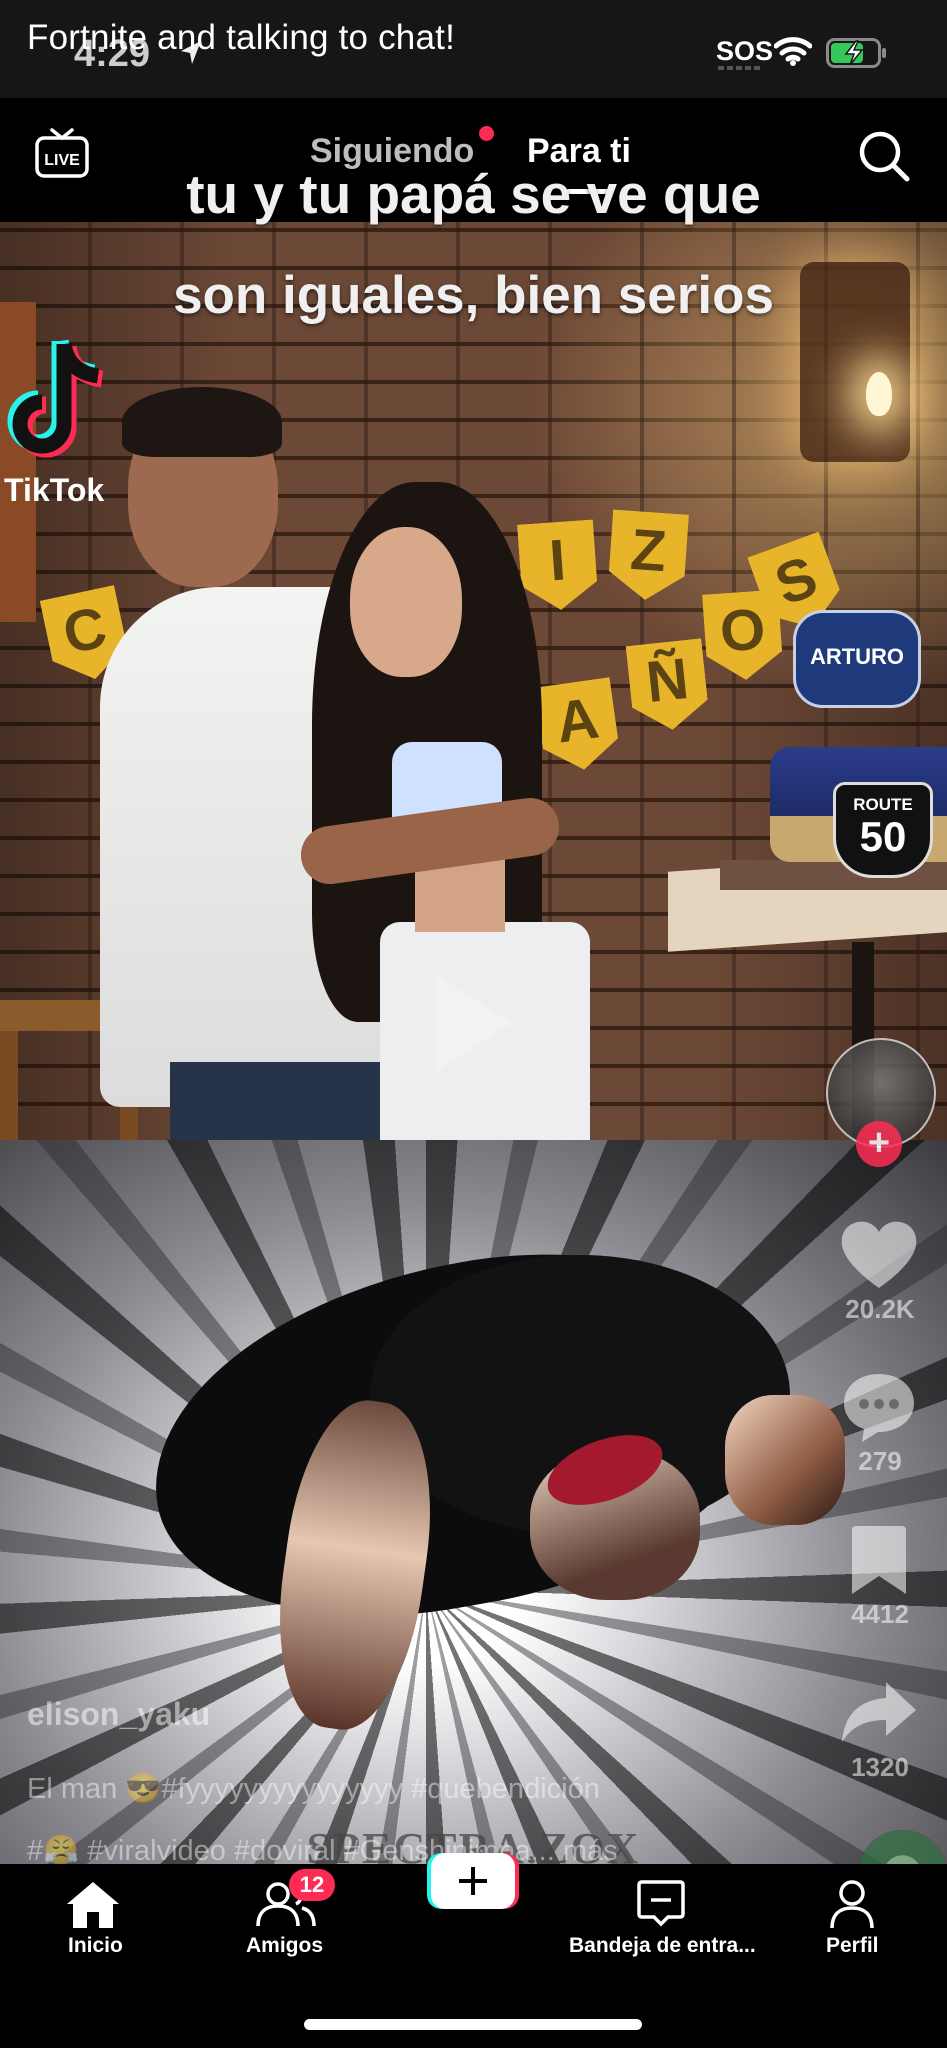 This screenshot has height=2048, width=947. Describe the element at coordinates (313, 1789) in the screenshot. I see `video-description-line-1: El man 😎#fyyyyyyyyyyyyyyy #quebendición` at that location.